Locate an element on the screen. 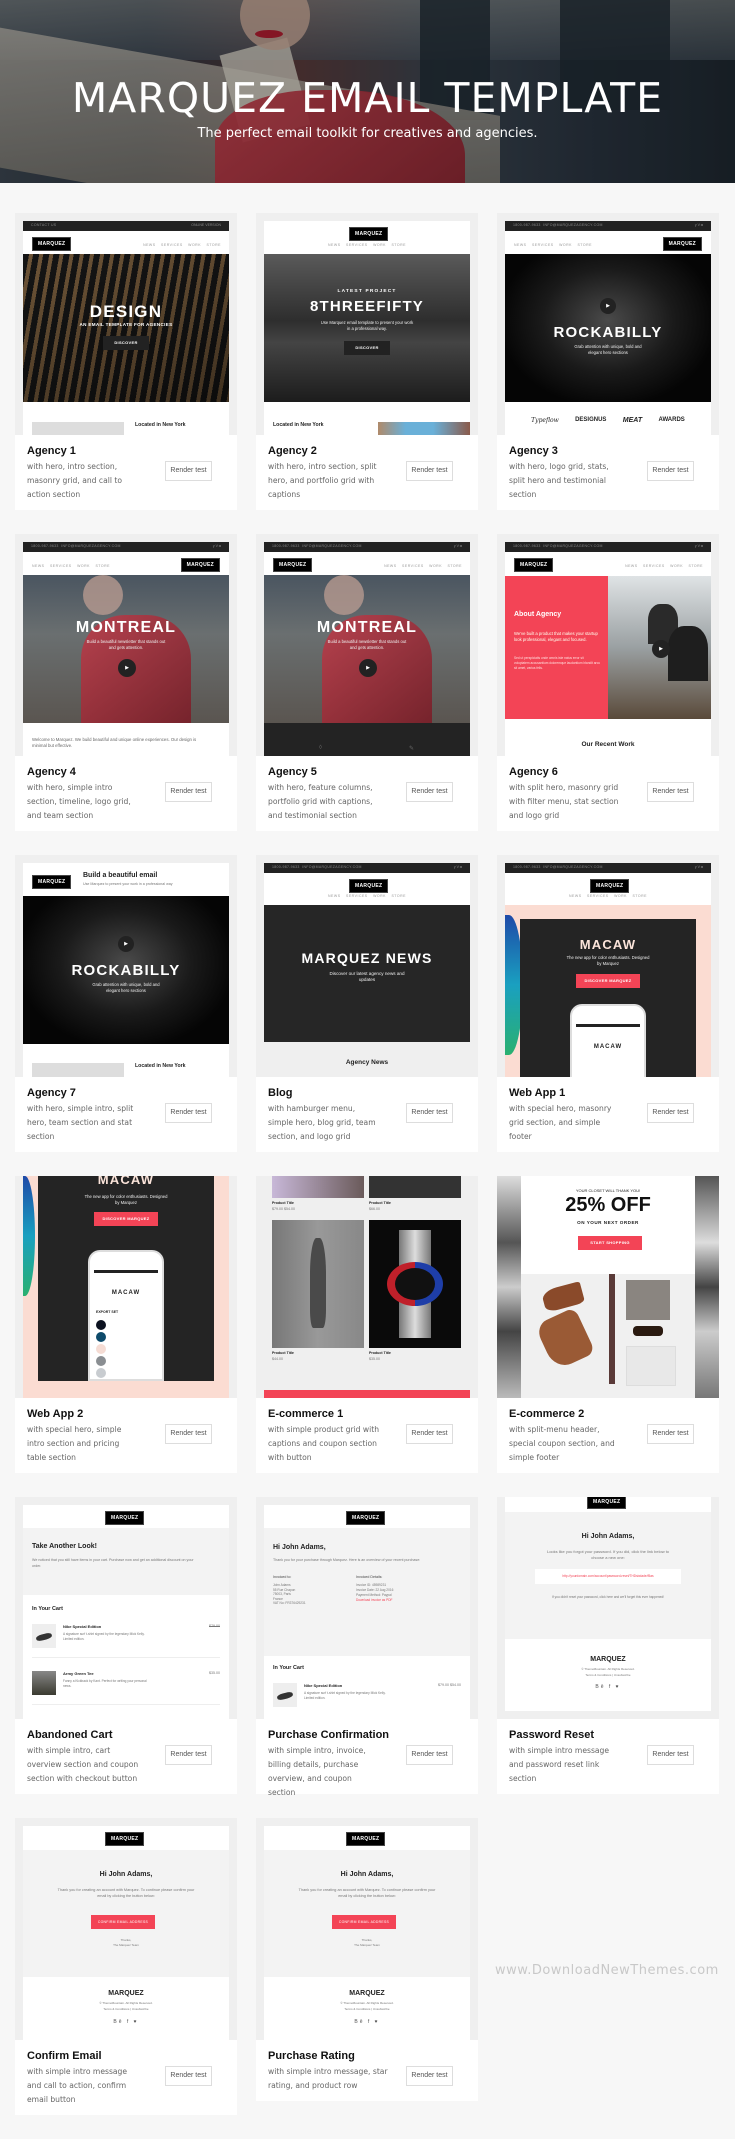 The width and height of the screenshot is (735, 2139). cart-item-name: Nike Special Edition is located at coordinates (323, 1685).